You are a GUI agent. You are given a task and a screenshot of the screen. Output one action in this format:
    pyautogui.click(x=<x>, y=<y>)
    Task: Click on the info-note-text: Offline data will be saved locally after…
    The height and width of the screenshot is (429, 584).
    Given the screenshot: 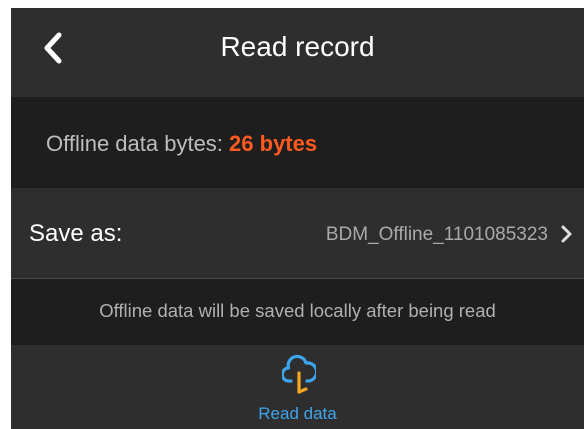 What is the action you would take?
    pyautogui.click(x=297, y=310)
    